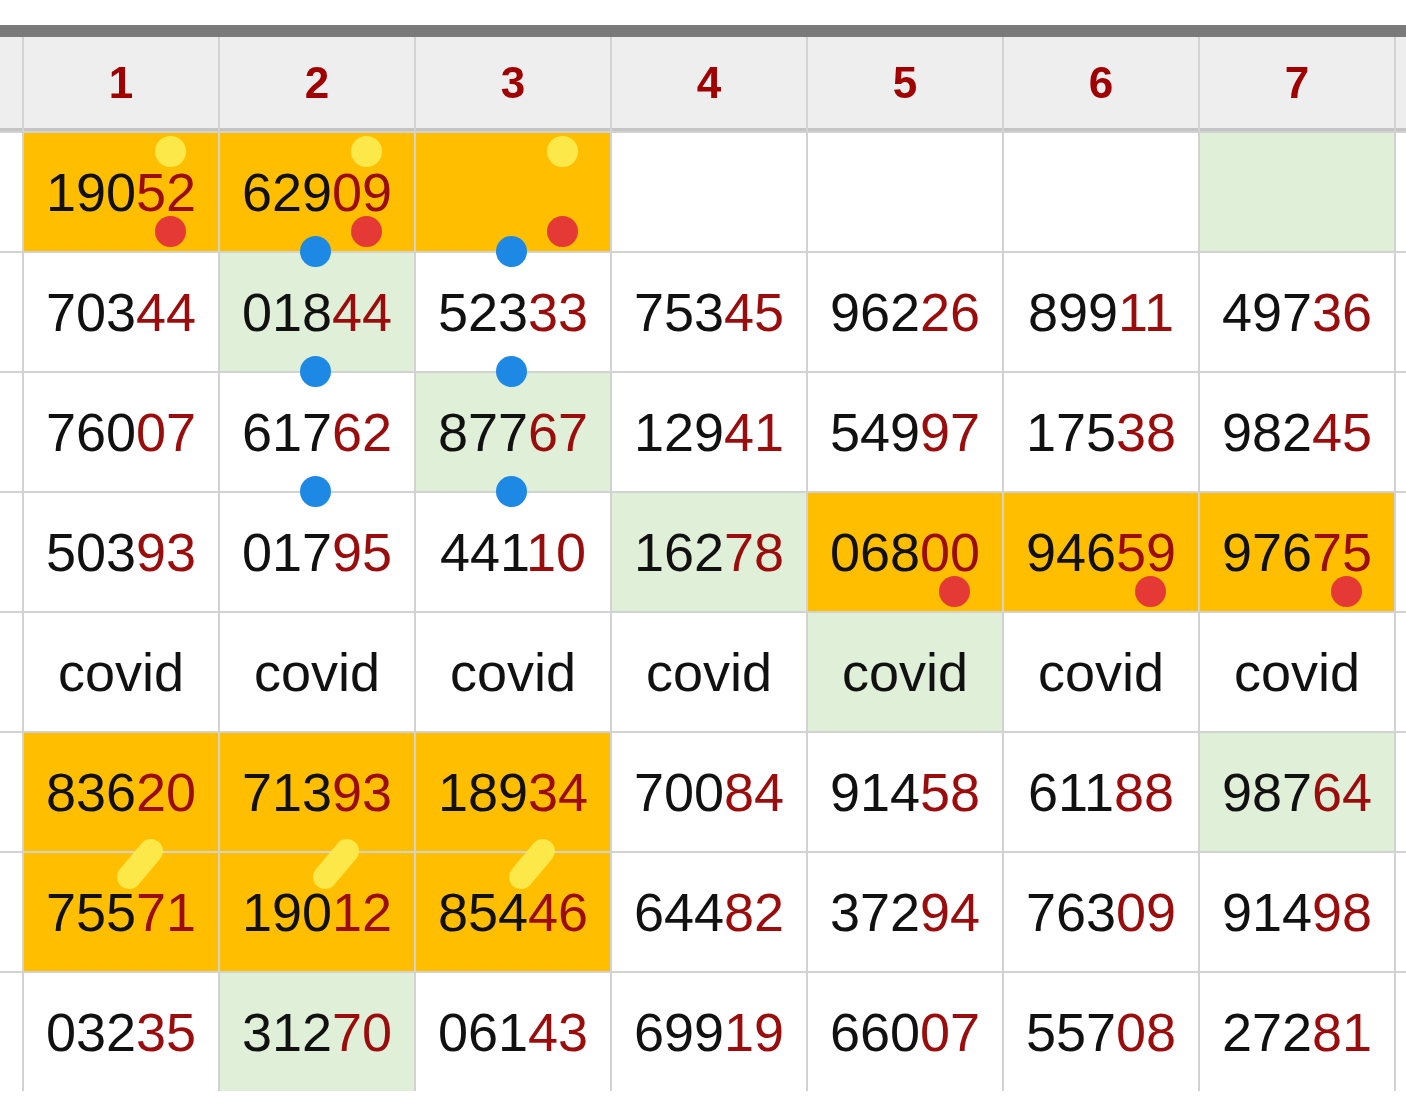  I want to click on cell-text: 71393, so click(317, 792).